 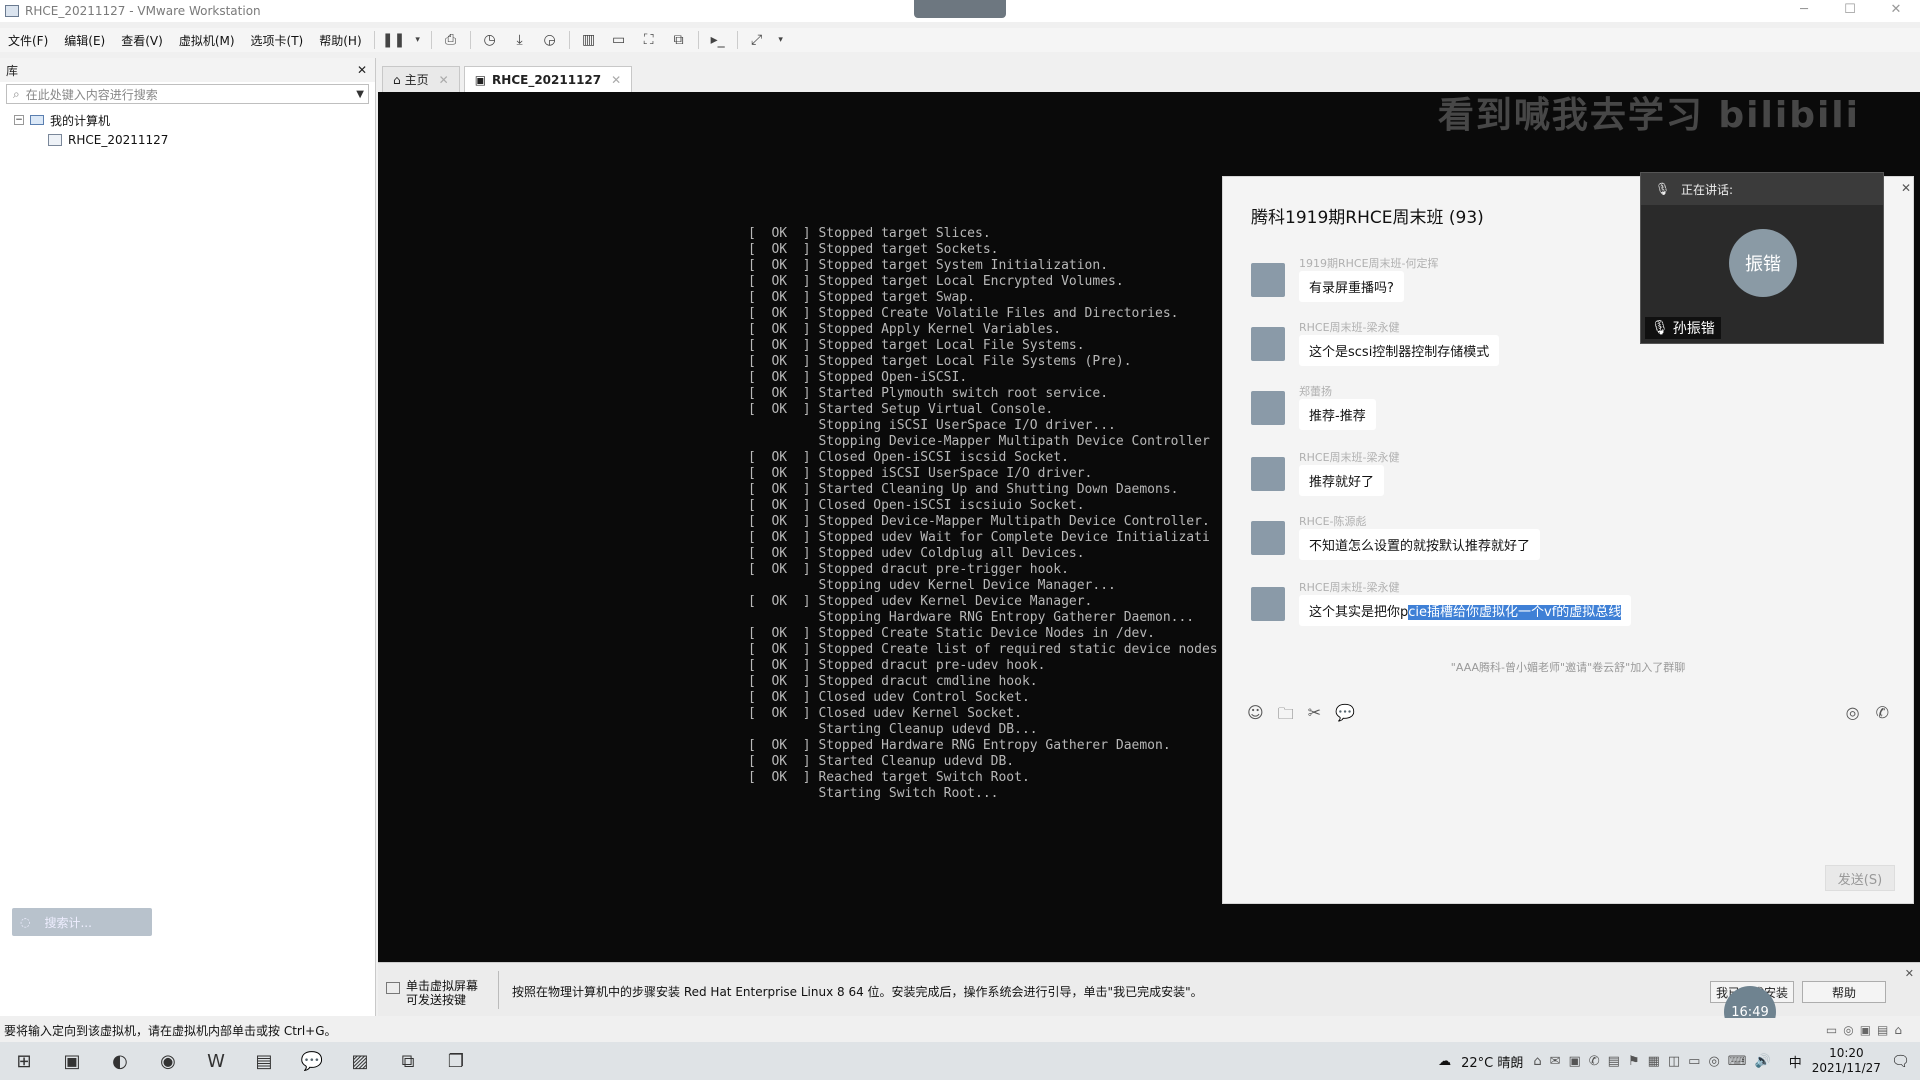 I want to click on tab-vm: ▣ RHCE_20211127 ✕, so click(x=548, y=79).